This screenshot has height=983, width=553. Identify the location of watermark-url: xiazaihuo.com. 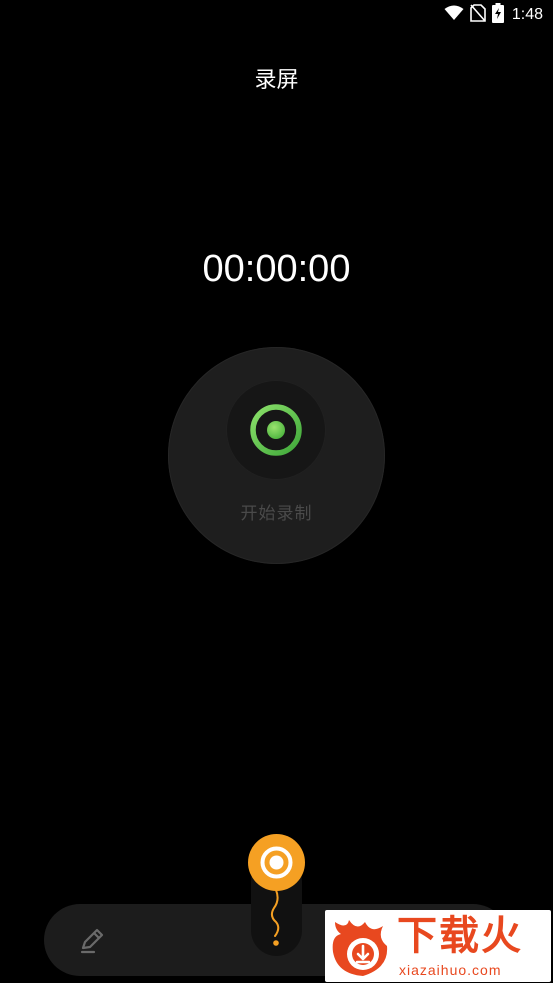
(450, 970).